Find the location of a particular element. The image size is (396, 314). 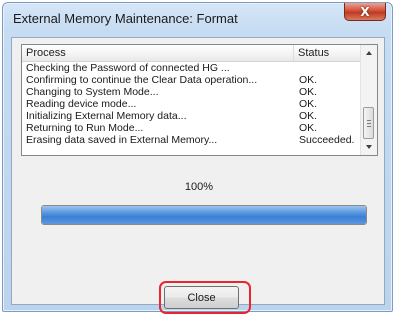

arrow-up-icon is located at coordinates (369, 53).